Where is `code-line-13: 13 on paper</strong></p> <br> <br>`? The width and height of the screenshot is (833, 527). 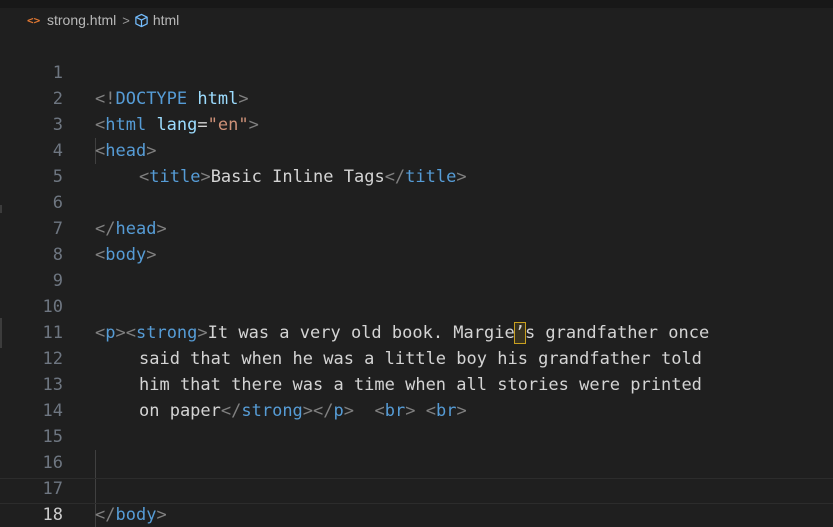 code-line-13: 13 on paper</strong></p> <br> <br> is located at coordinates (416, 383).